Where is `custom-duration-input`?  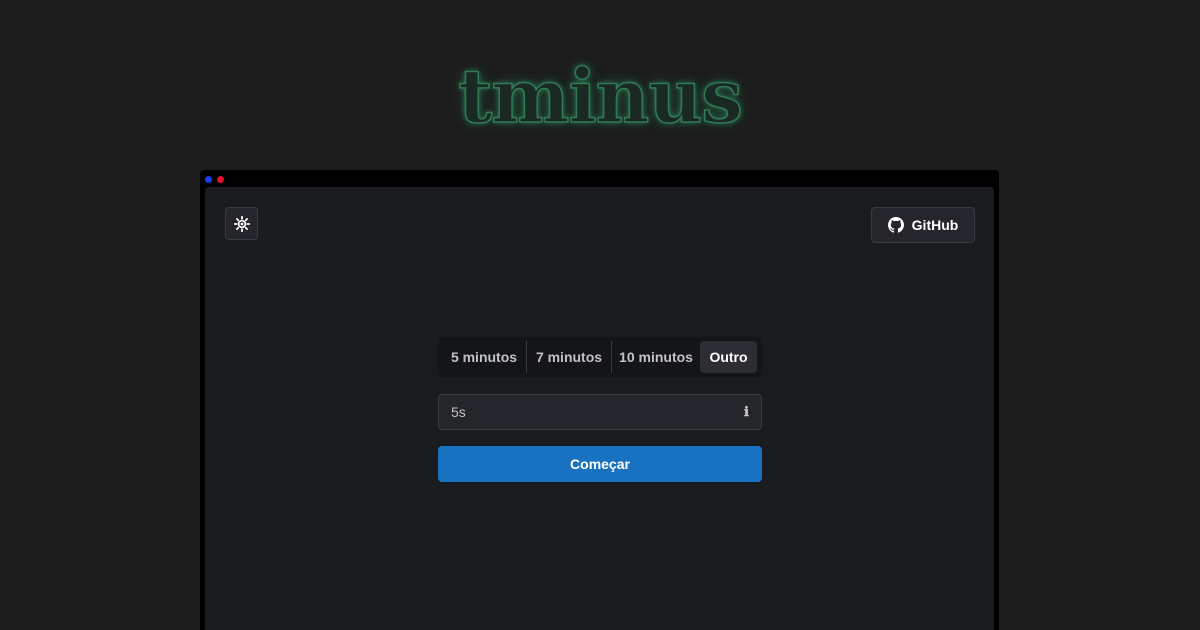
custom-duration-input is located at coordinates (598, 412).